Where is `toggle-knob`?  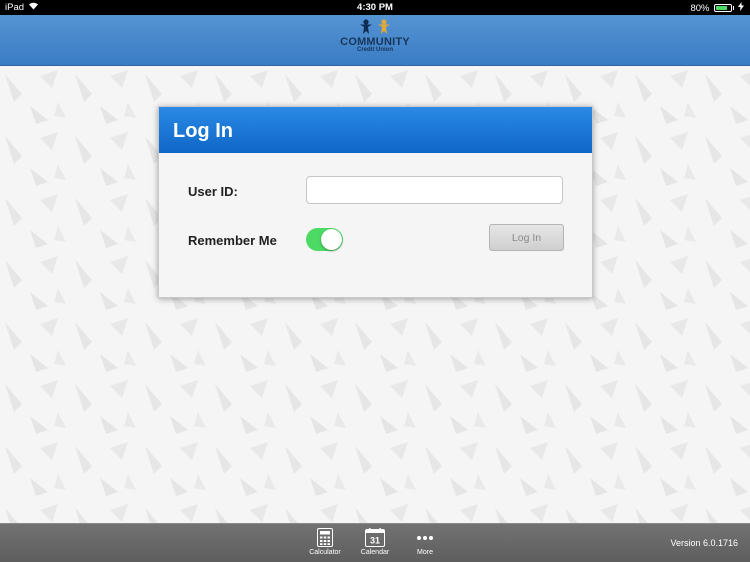
toggle-knob is located at coordinates (331, 239).